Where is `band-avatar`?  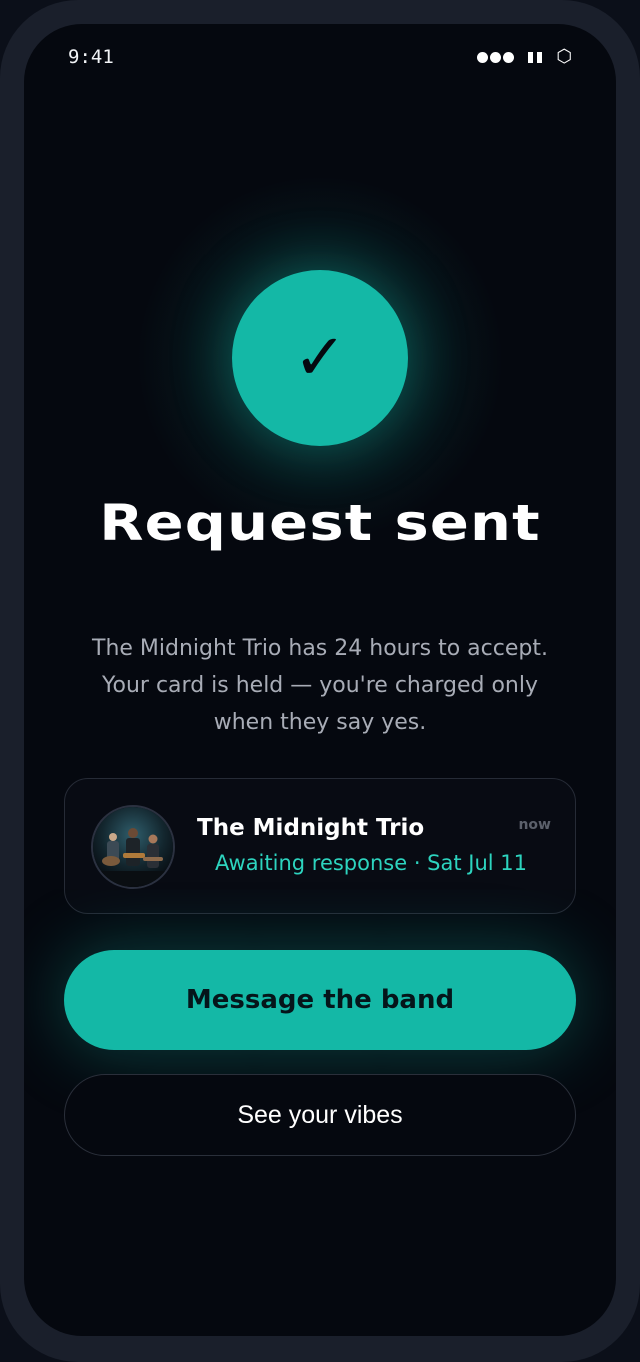 band-avatar is located at coordinates (133, 847).